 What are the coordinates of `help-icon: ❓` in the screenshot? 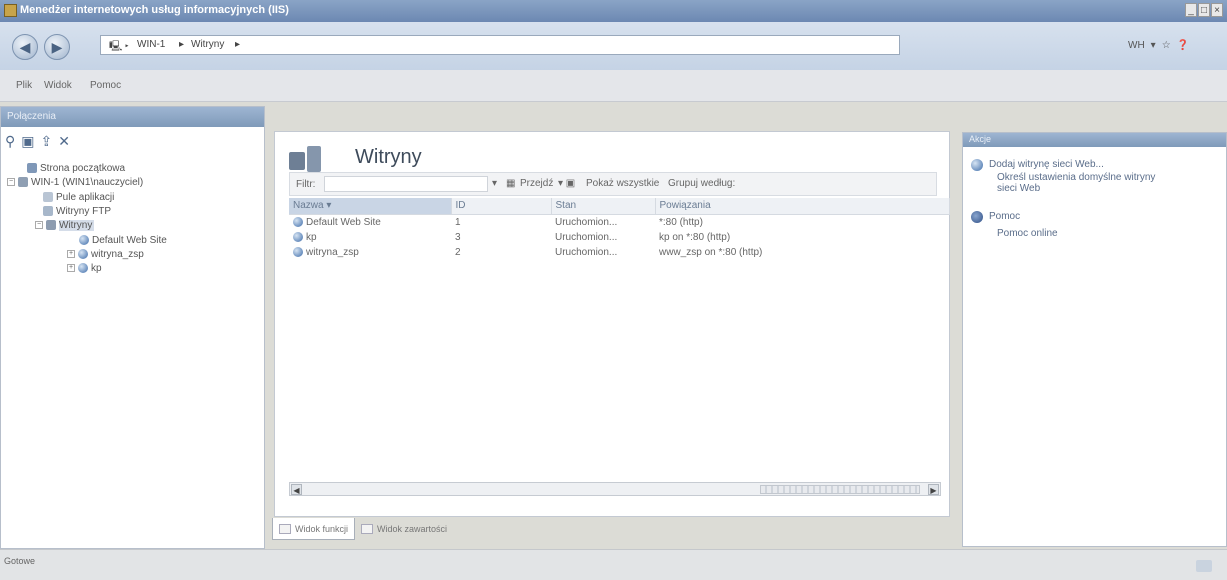 It's located at (1183, 45).